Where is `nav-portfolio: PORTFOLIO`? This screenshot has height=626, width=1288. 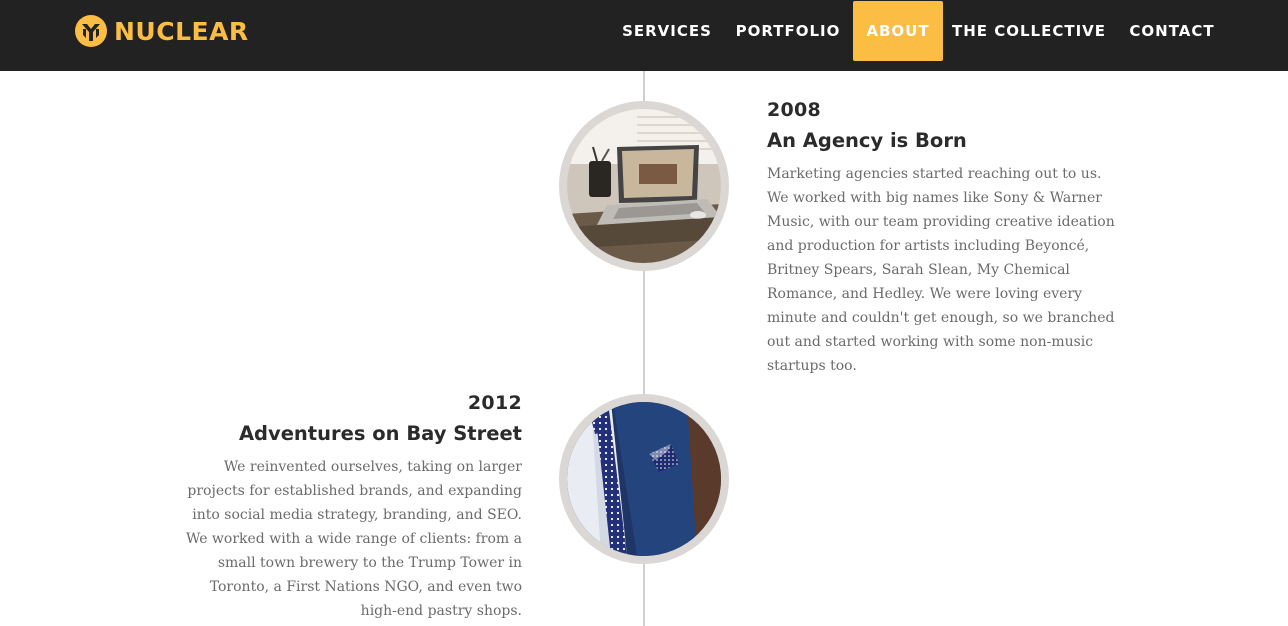
nav-portfolio: PORTFOLIO is located at coordinates (788, 31).